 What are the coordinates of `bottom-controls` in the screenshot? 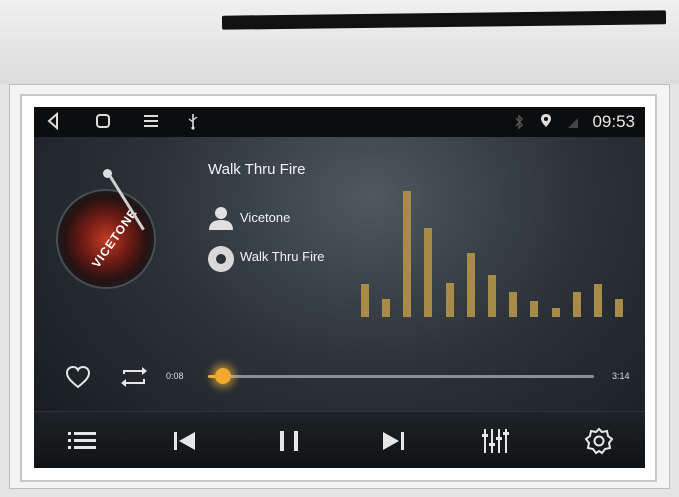 It's located at (339, 439).